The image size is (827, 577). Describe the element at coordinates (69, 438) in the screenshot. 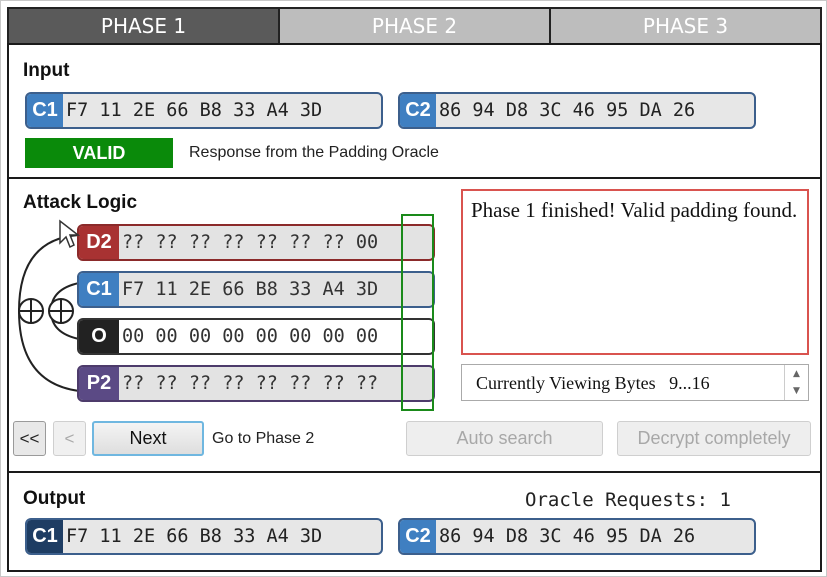

I see `prev-button: <` at that location.